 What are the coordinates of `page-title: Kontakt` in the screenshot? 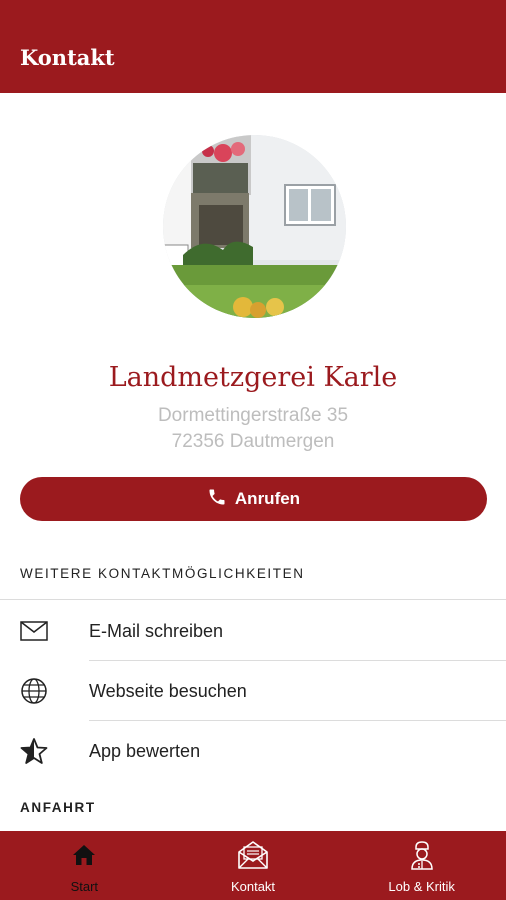 It's located at (67, 57).